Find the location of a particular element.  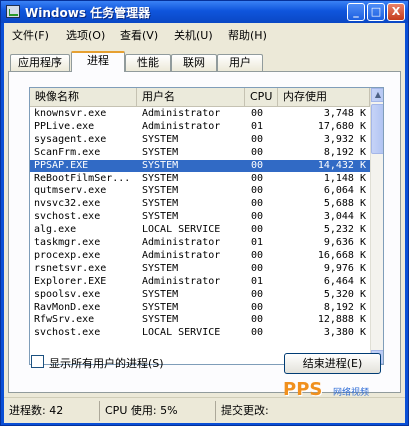

cell-image-name: knownsvr.exe is located at coordinates (70, 113).